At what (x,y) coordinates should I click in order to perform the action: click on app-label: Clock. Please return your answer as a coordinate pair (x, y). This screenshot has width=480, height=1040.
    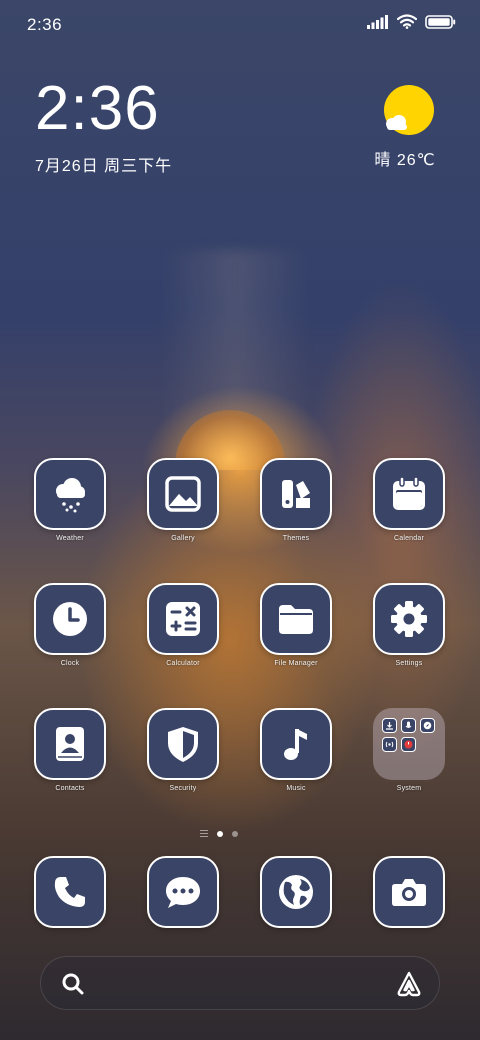
    Looking at the image, I should click on (70, 663).